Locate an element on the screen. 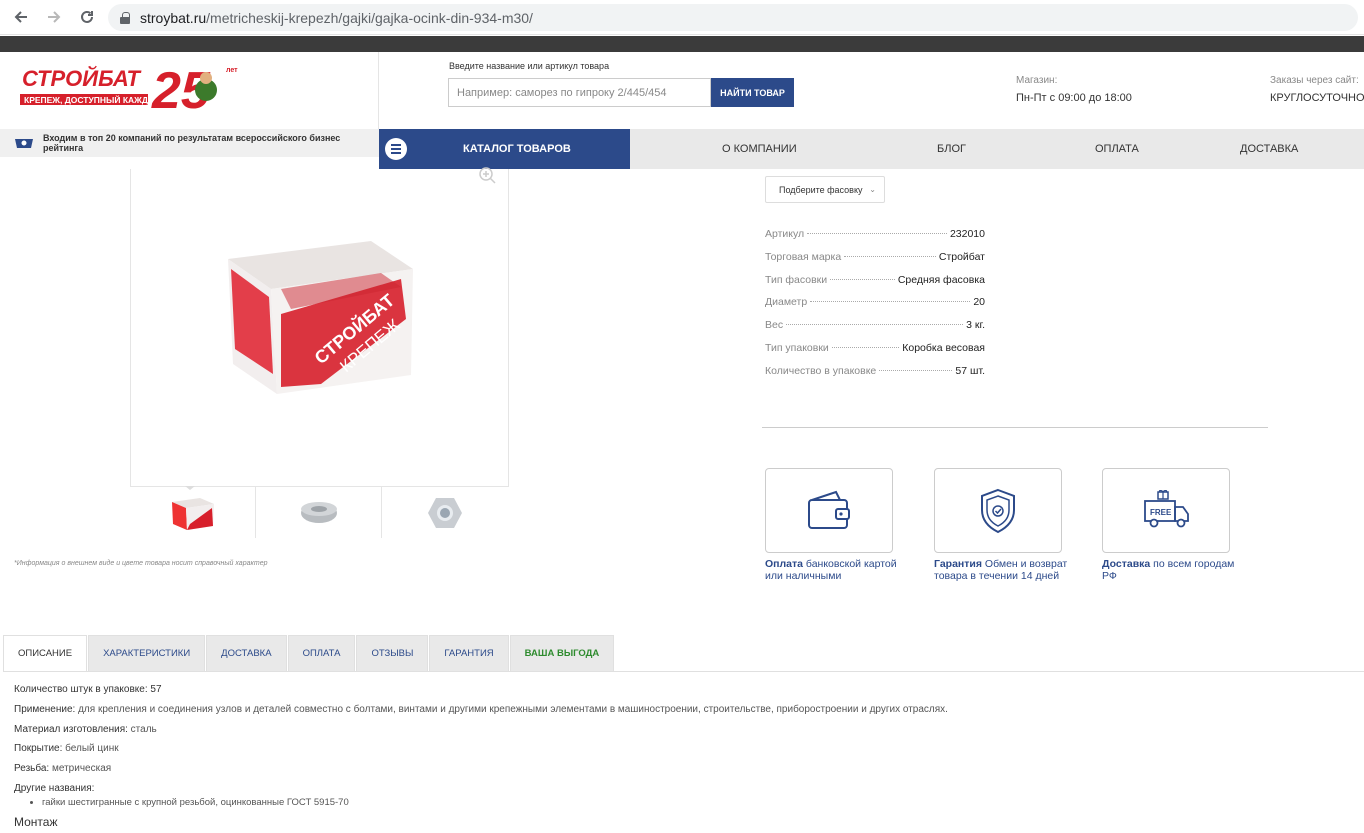 The height and width of the screenshot is (833, 1364). delivery-feature-text: Доставка по всем городам РФ is located at coordinates (1168, 570).